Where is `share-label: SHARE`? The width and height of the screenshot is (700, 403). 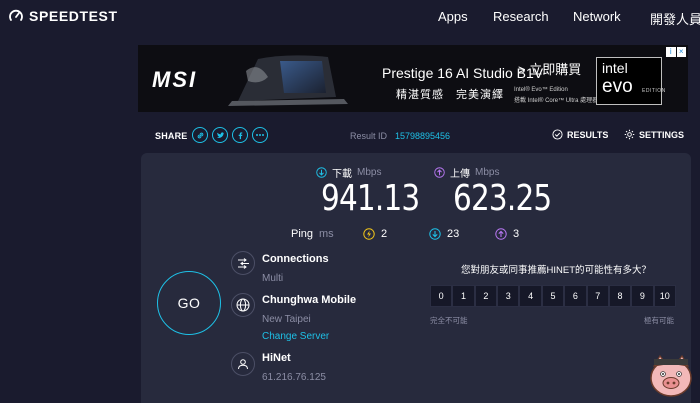
share-label: SHARE is located at coordinates (171, 136).